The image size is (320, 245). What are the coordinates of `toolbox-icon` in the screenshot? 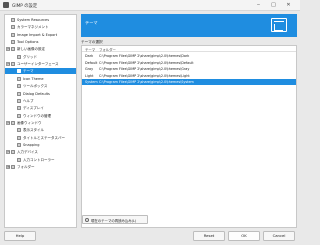 It's located at (19, 86).